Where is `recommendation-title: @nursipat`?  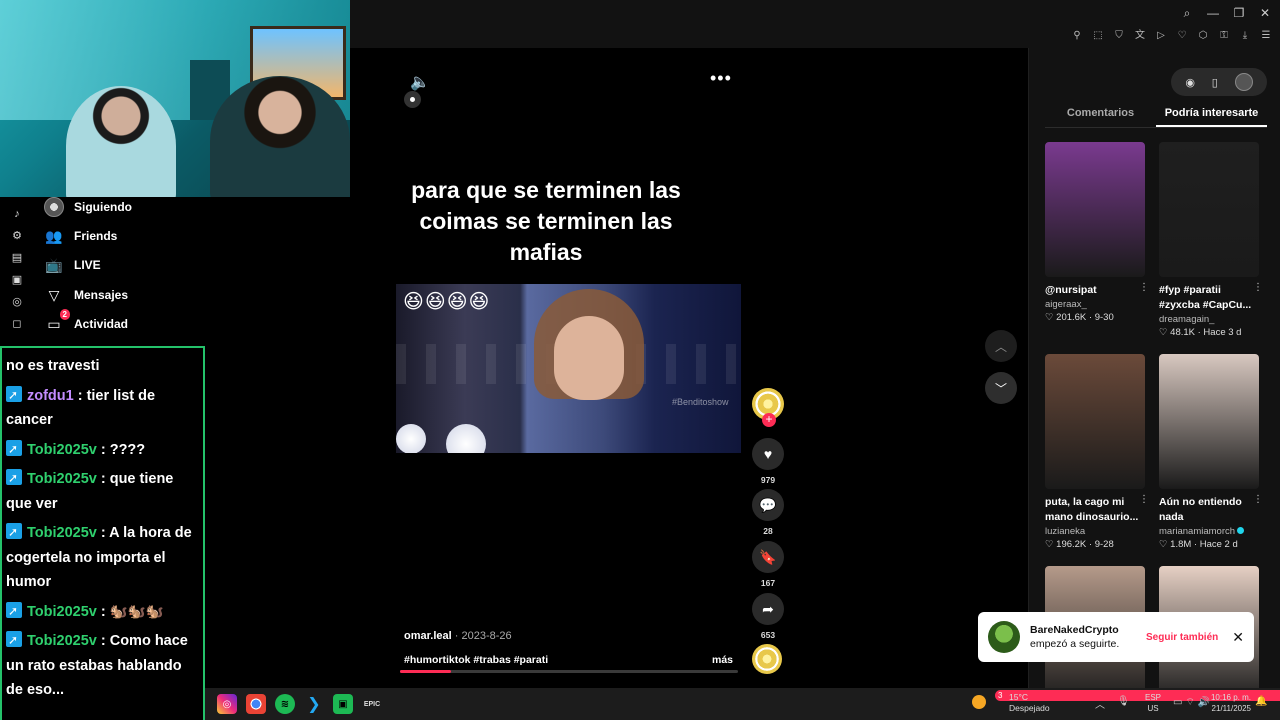
recommendation-title: @nursipat is located at coordinates (1095, 290).